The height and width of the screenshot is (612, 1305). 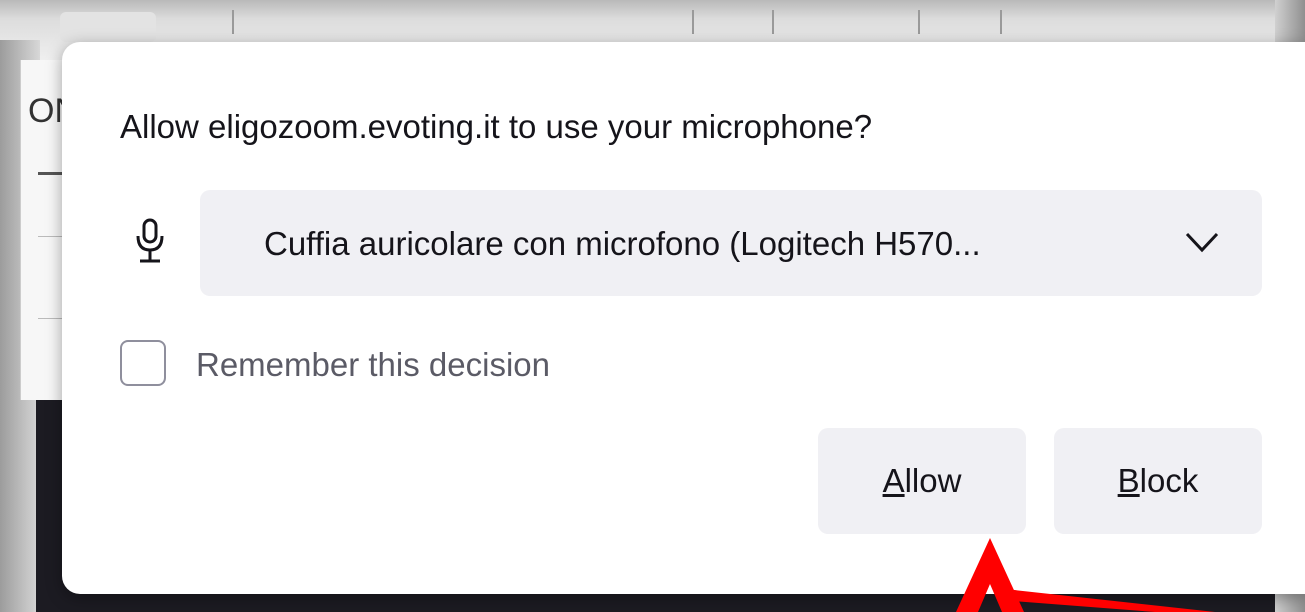 What do you see at coordinates (1085, 575) in the screenshot?
I see `red-arrow-annotation` at bounding box center [1085, 575].